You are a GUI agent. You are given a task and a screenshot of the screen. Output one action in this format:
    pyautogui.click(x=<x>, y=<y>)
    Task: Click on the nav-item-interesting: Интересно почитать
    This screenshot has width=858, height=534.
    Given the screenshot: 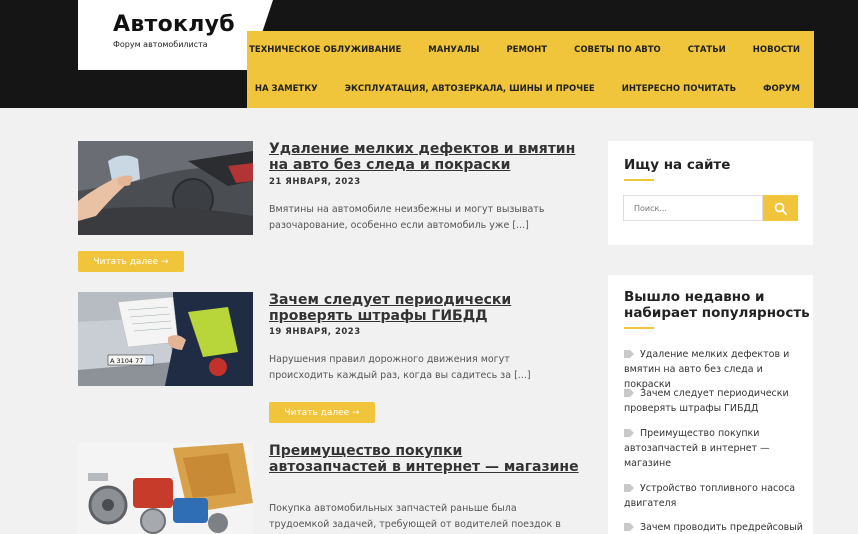 What is the action you would take?
    pyautogui.click(x=679, y=89)
    